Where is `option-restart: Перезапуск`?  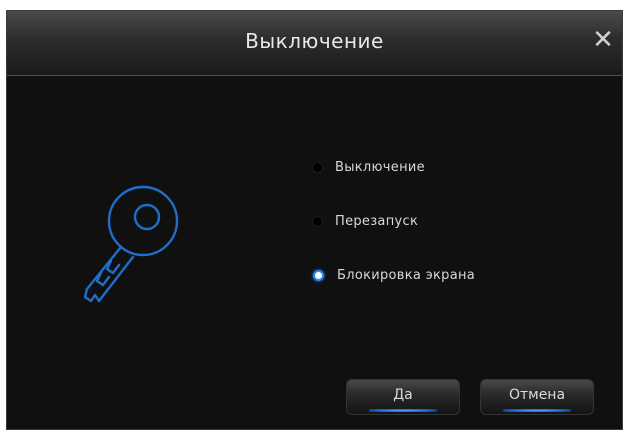 option-restart: Перезапуск is located at coordinates (394, 221).